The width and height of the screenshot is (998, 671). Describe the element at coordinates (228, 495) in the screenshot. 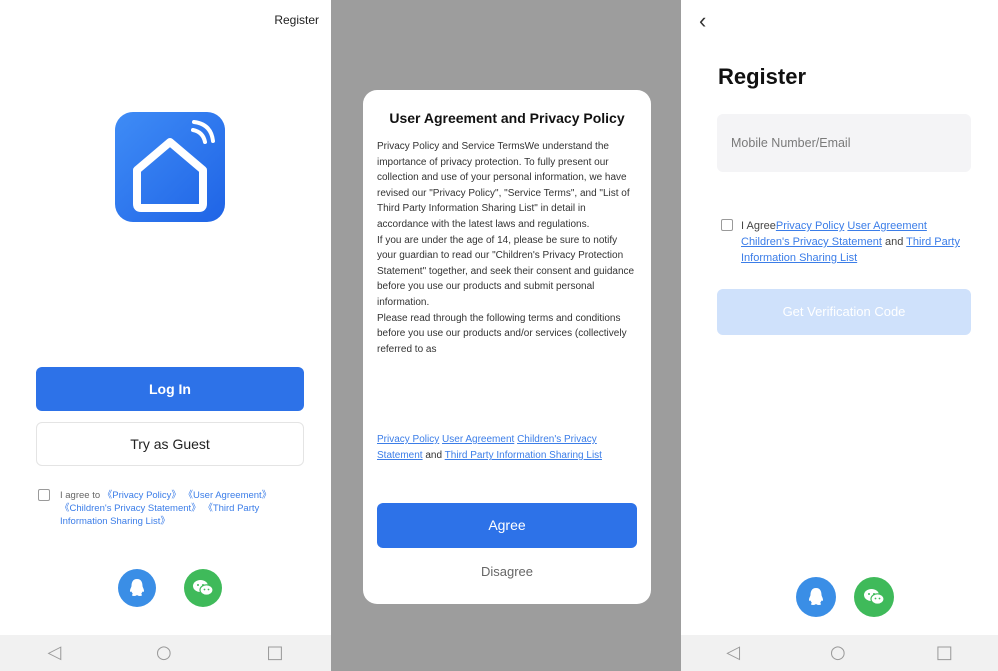

I see `user-agreement-link: 《User Agreement》` at that location.